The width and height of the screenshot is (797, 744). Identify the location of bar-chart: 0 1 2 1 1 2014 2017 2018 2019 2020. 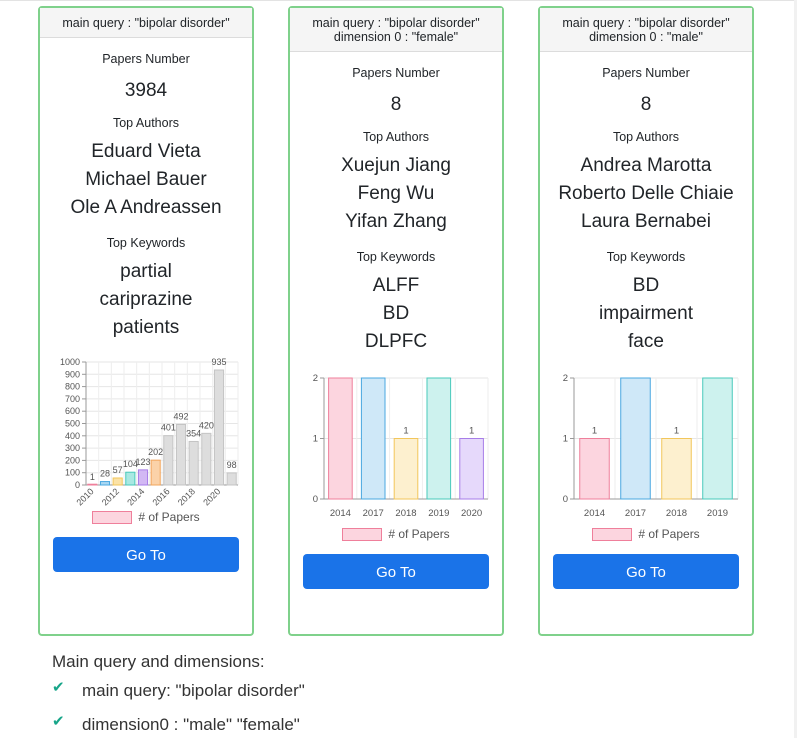
(401, 446).